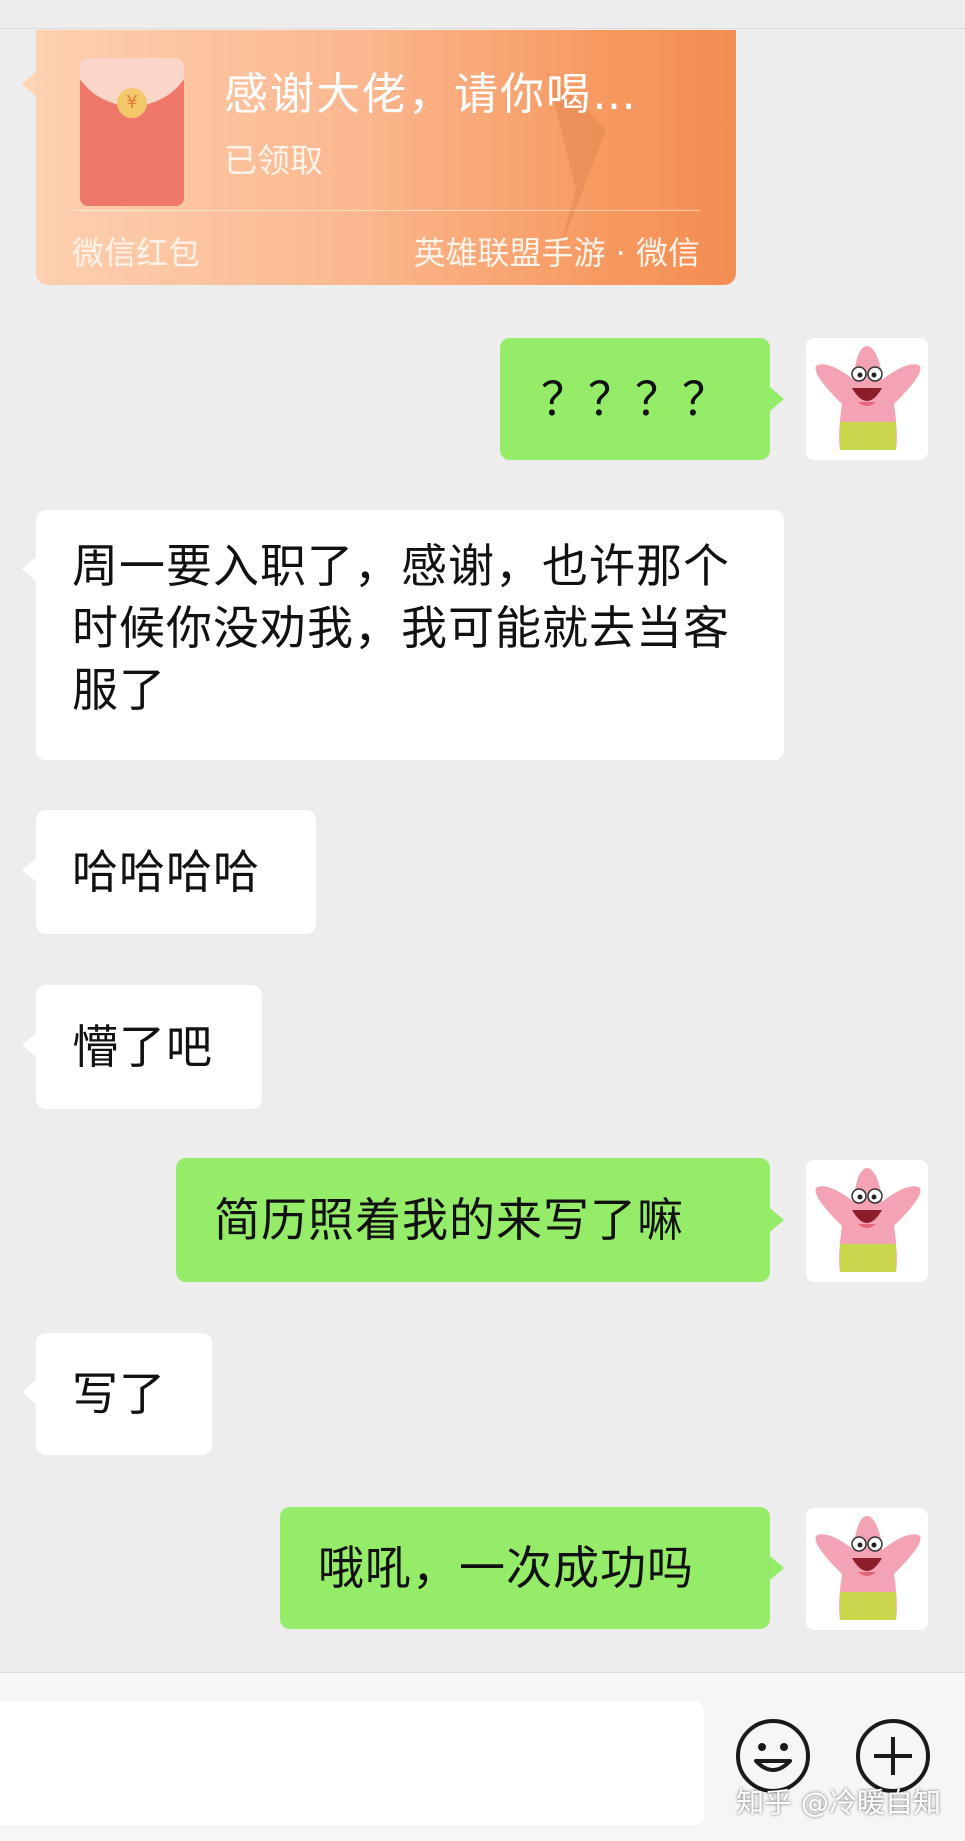 Image resolution: width=965 pixels, height=1841 pixels. I want to click on top-divider, so click(482, 28).